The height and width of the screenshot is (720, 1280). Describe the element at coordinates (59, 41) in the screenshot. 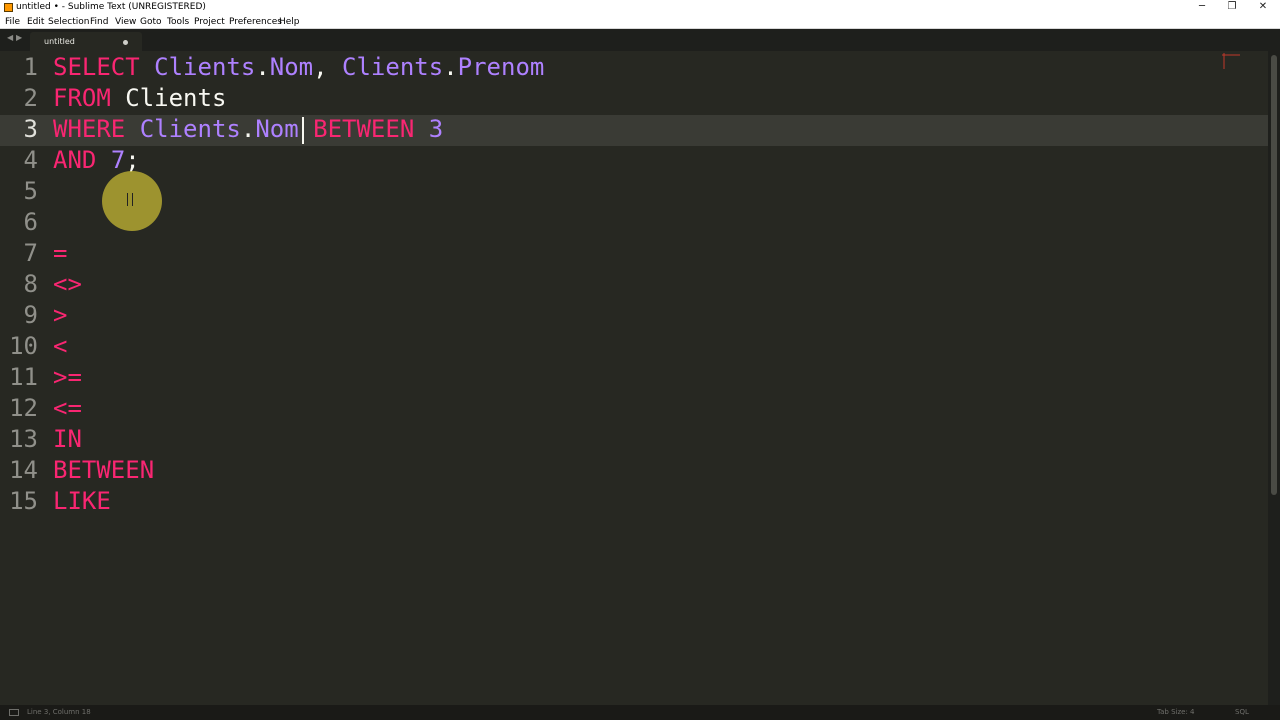

I see `tab-label: untitled` at that location.